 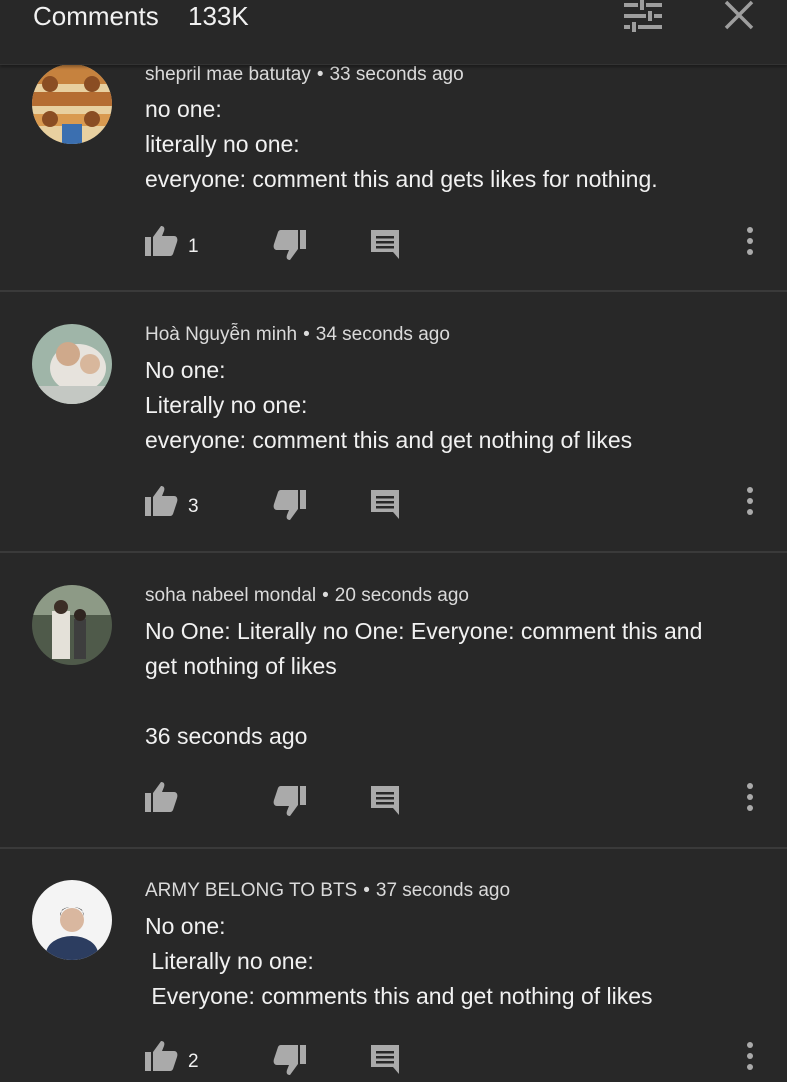 What do you see at coordinates (382, 334) in the screenshot?
I see `comment-time: 34 seconds ago` at bounding box center [382, 334].